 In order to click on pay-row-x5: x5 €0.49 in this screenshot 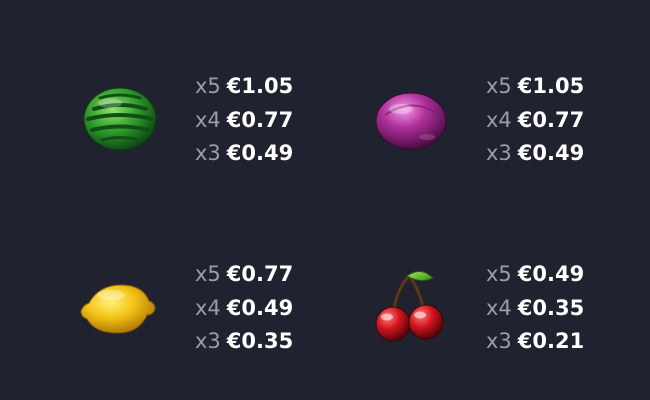, I will do `click(535, 275)`.